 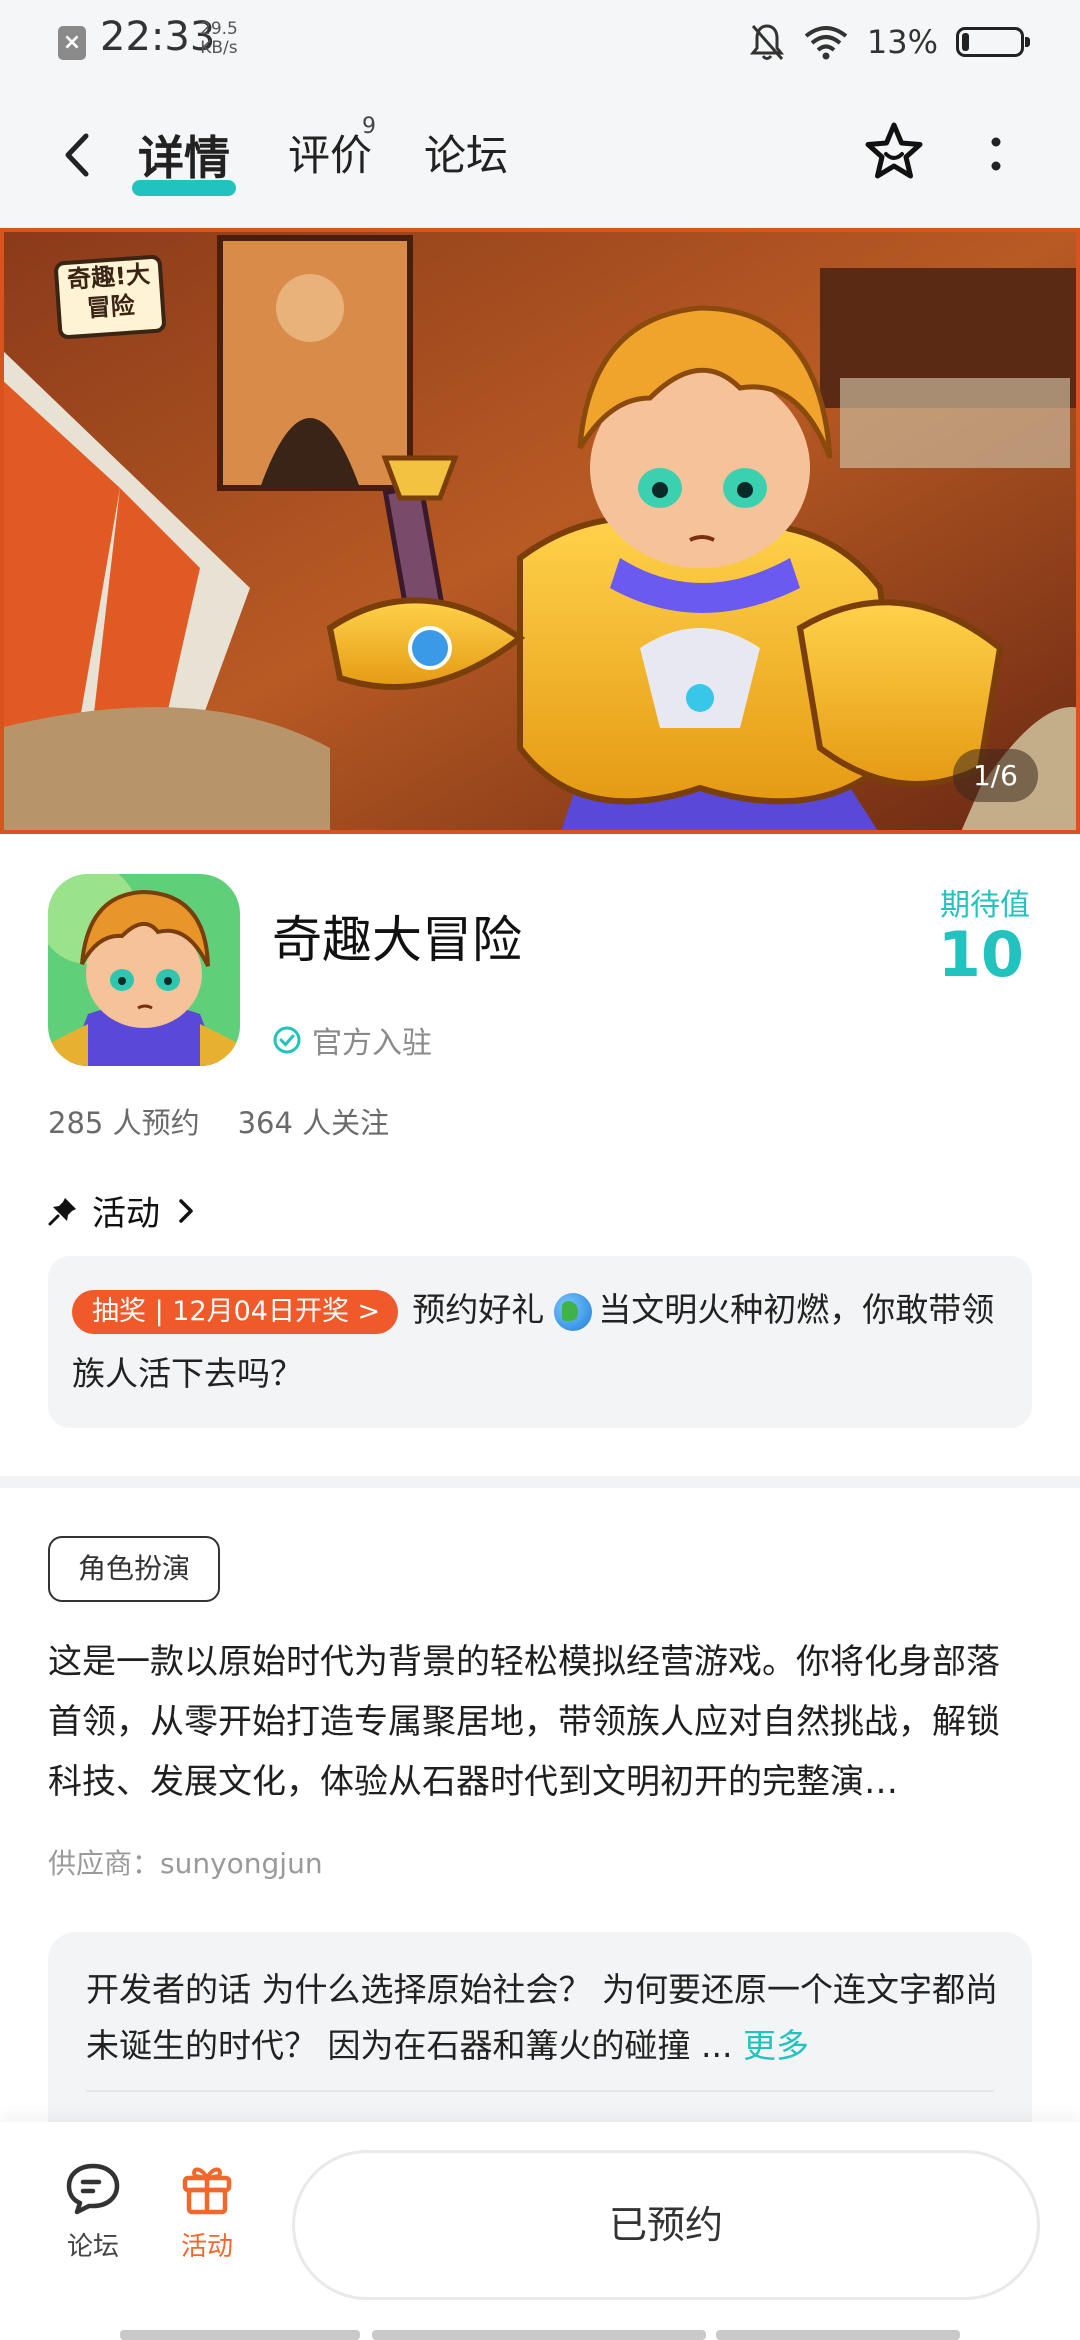 I want to click on more-link: 更多, so click(x=776, y=2045).